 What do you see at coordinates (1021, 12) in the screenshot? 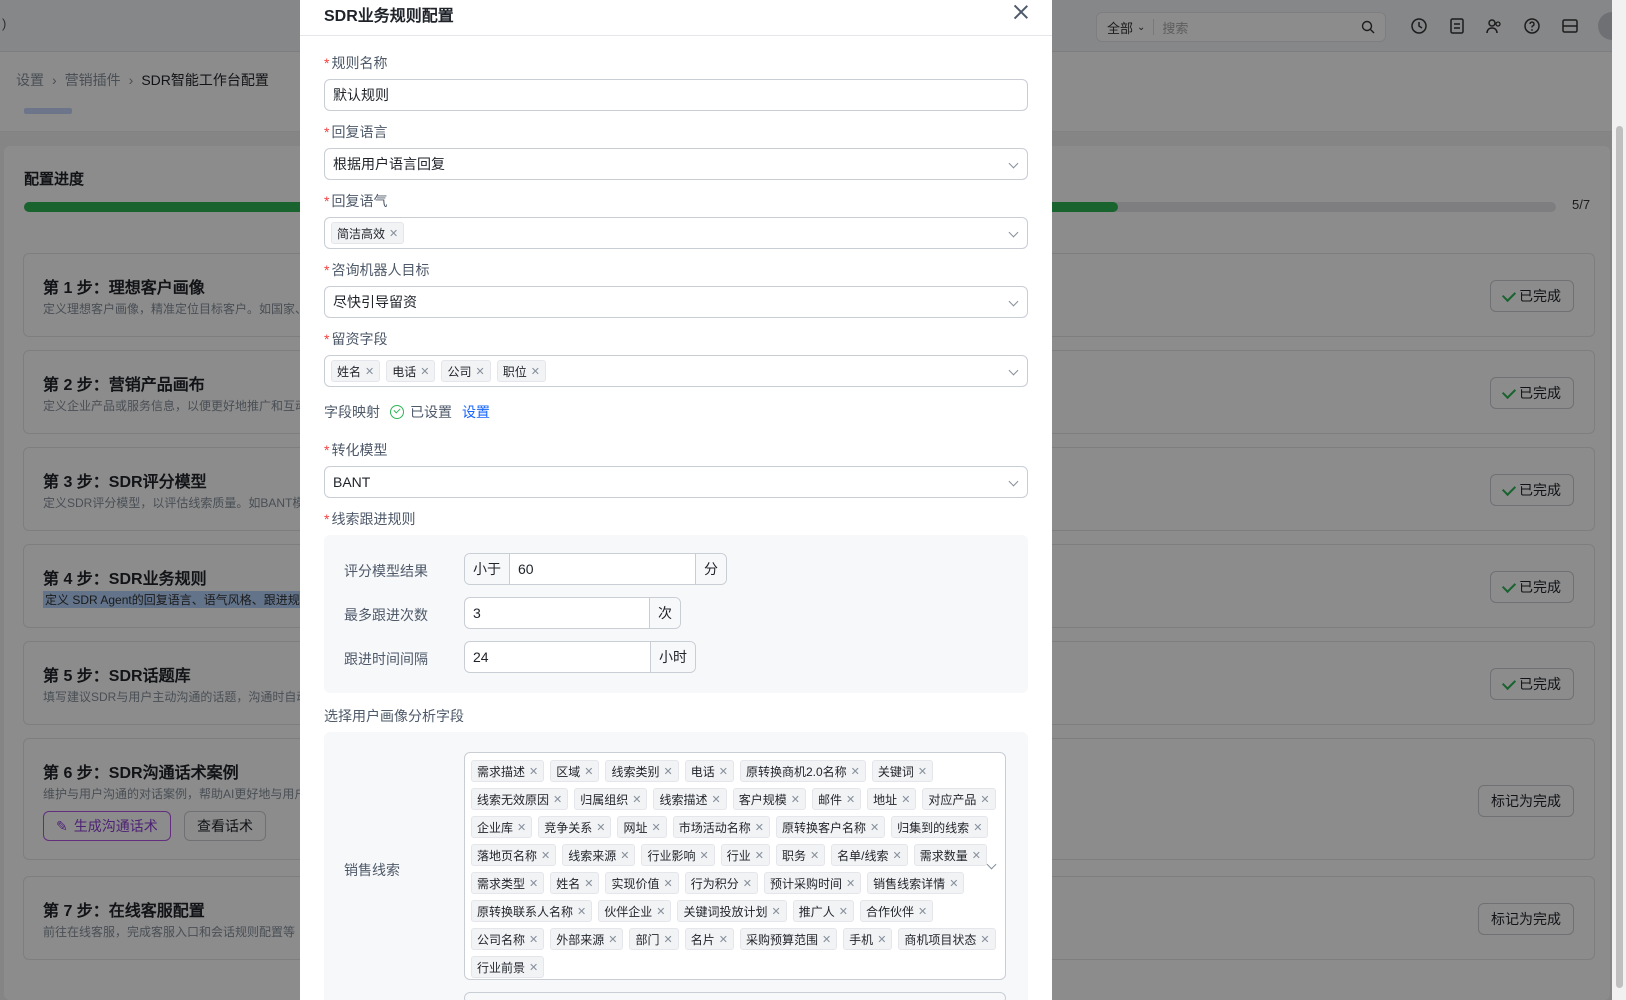
I see `close-icon` at bounding box center [1021, 12].